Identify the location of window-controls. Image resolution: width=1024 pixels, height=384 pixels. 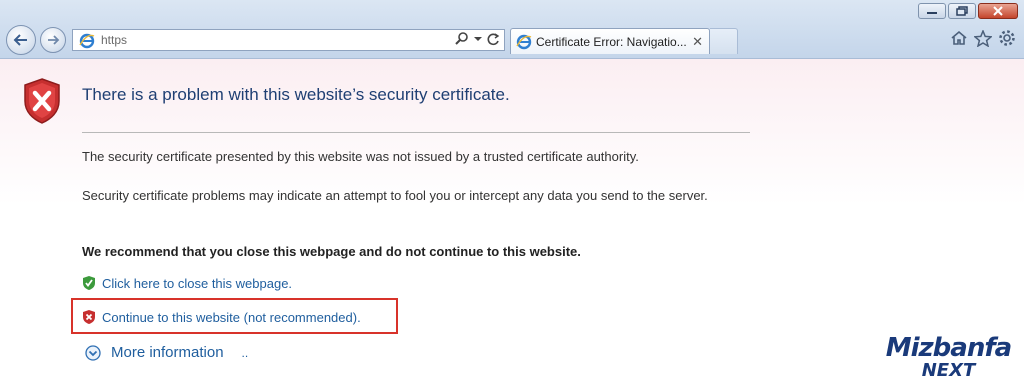
(968, 11).